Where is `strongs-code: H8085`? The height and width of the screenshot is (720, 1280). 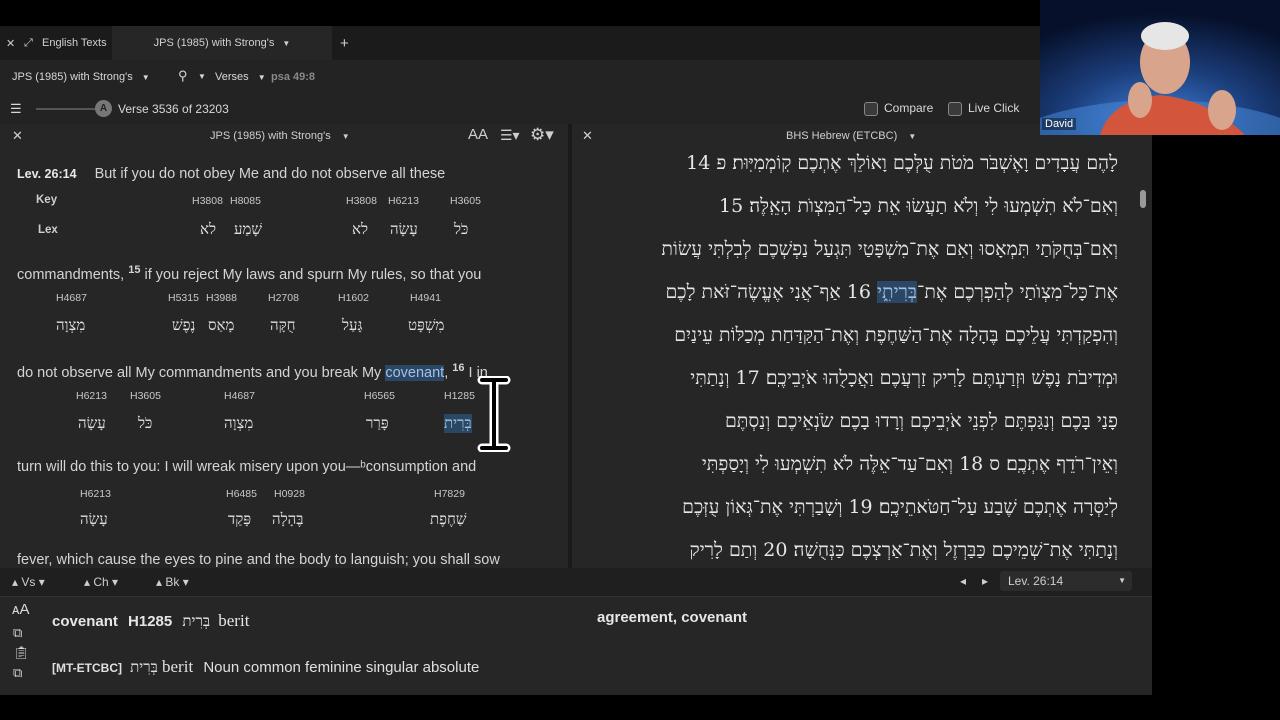
strongs-code: H8085 is located at coordinates (245, 201).